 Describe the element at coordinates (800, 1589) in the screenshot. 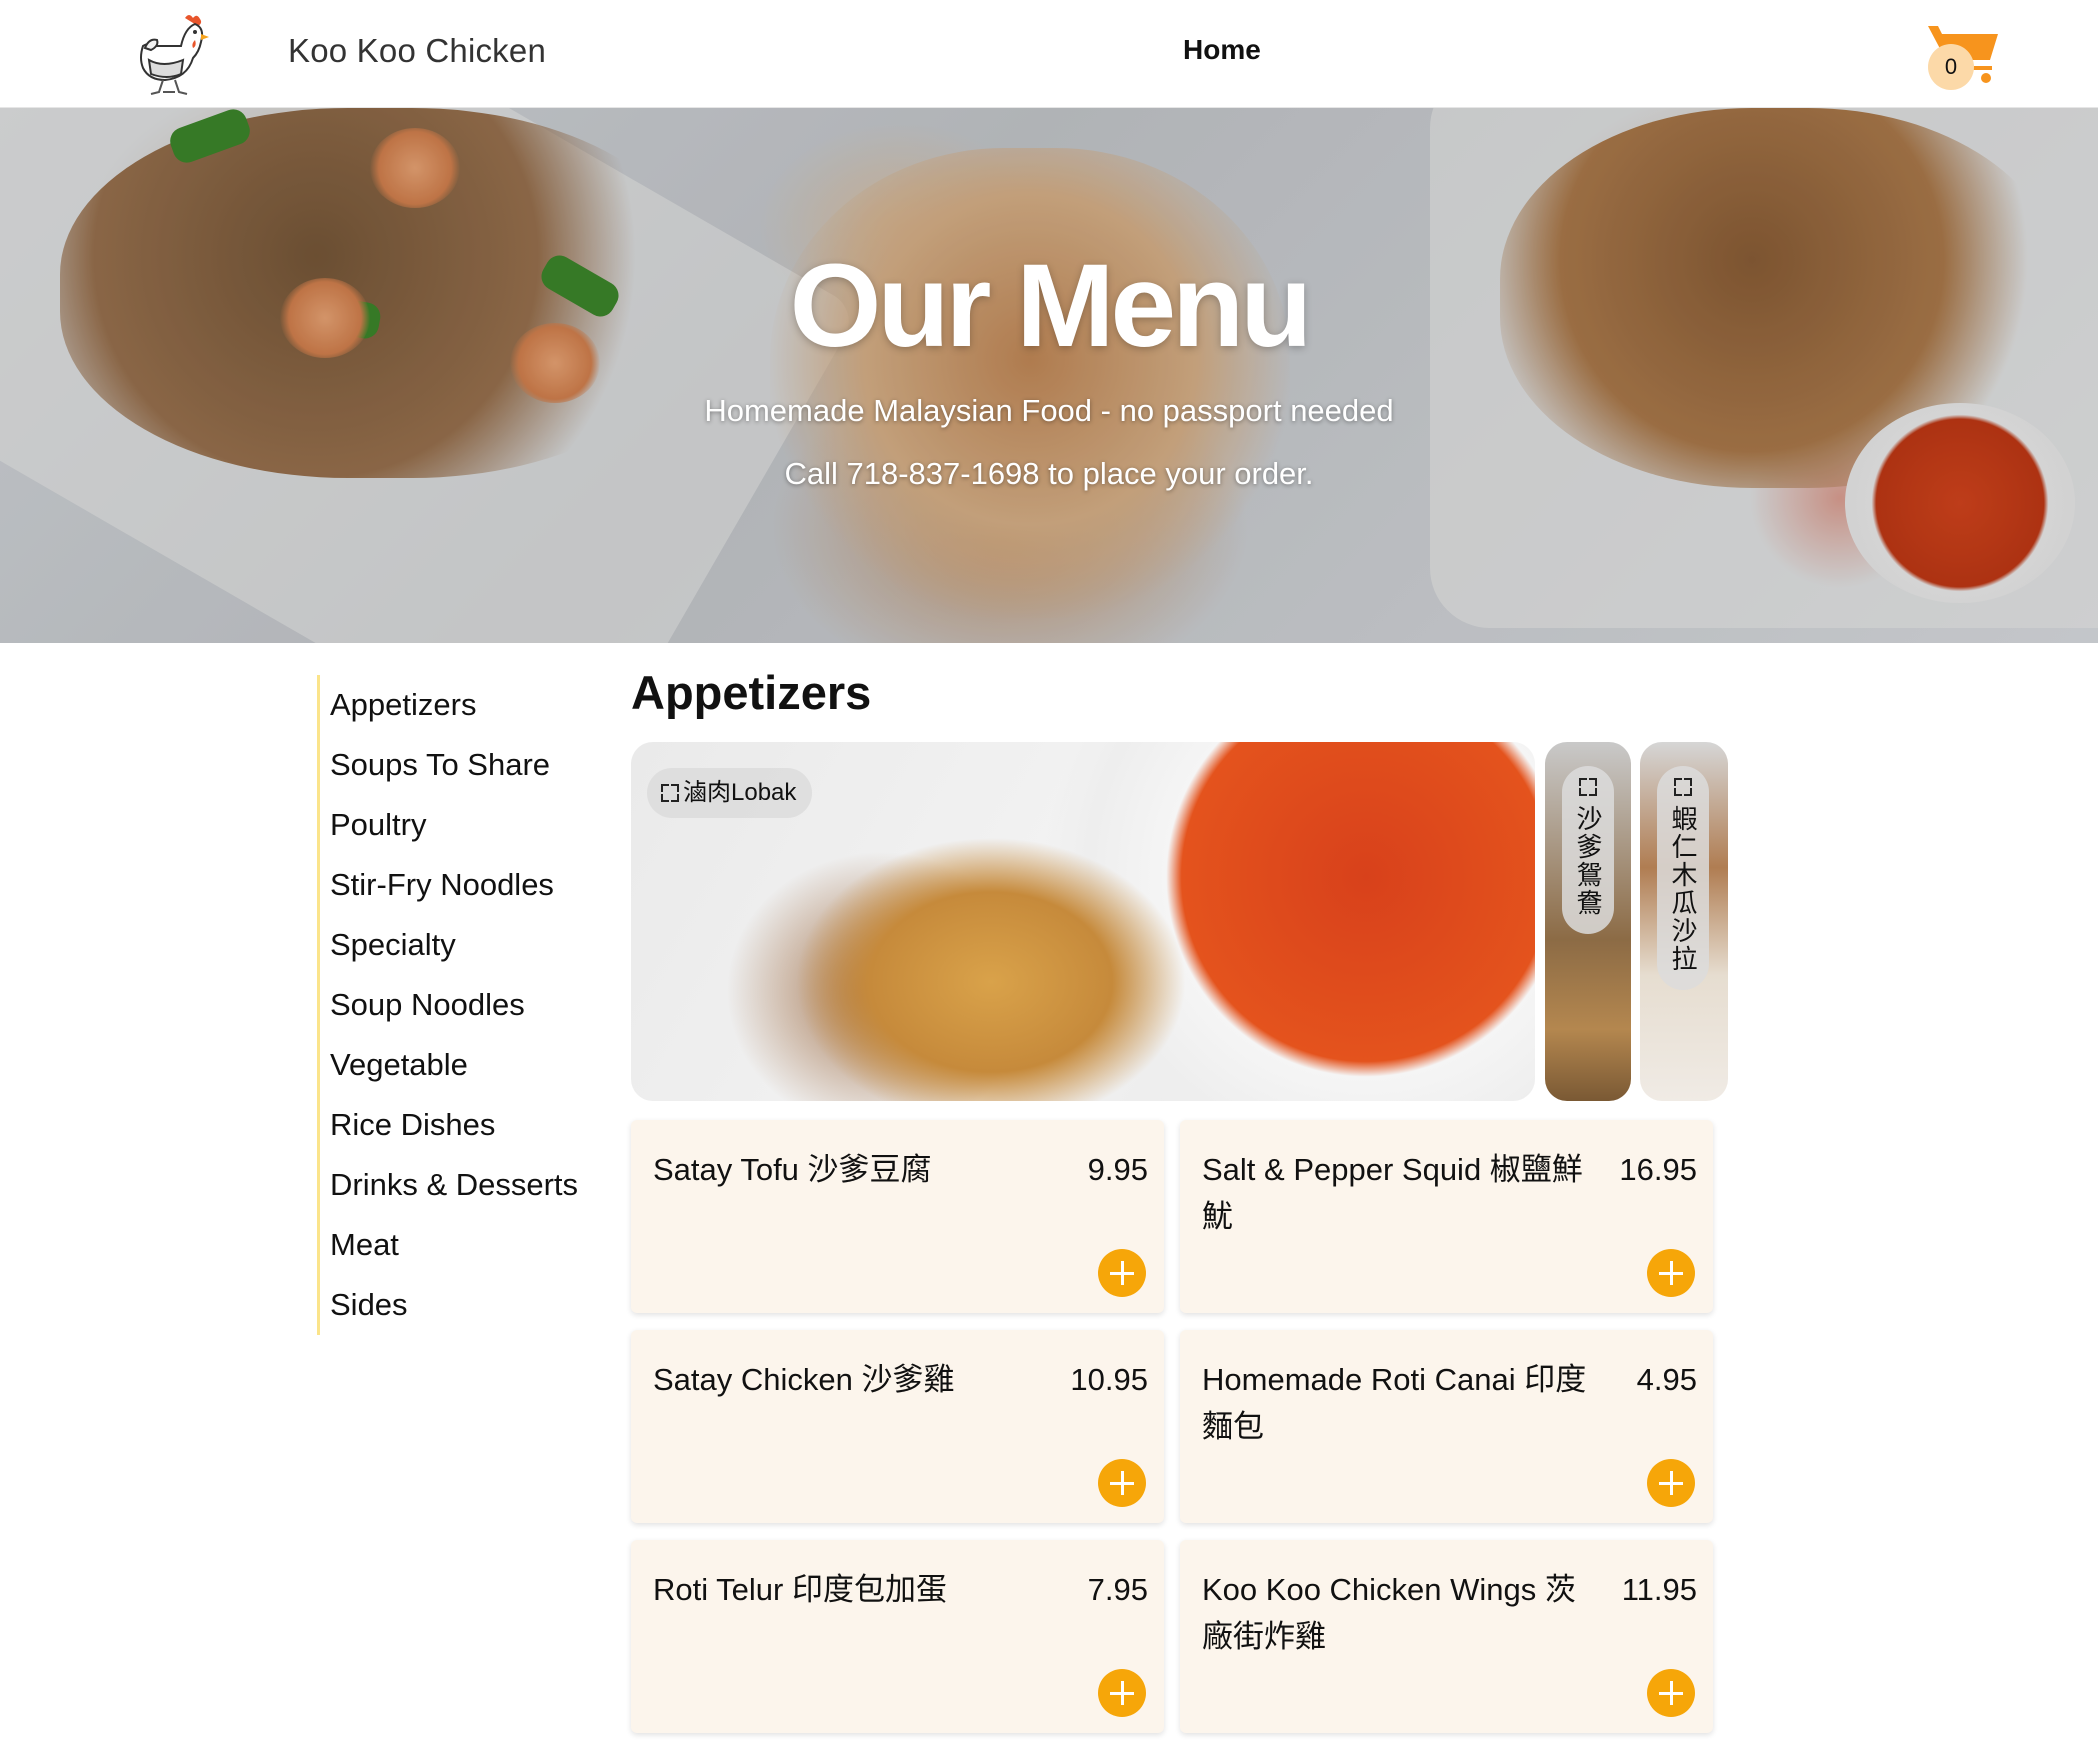

I see `menu-item-name: Roti Telur 印度包加蛋` at that location.